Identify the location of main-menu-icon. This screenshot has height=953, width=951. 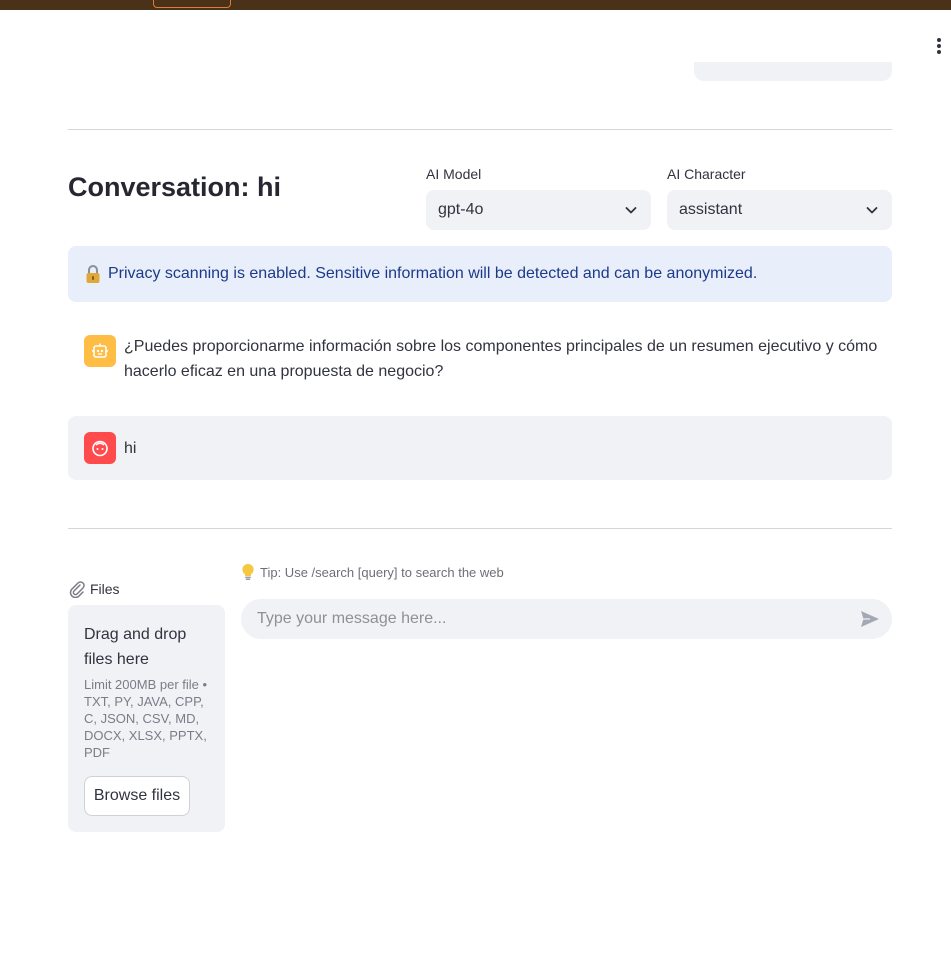
(939, 46).